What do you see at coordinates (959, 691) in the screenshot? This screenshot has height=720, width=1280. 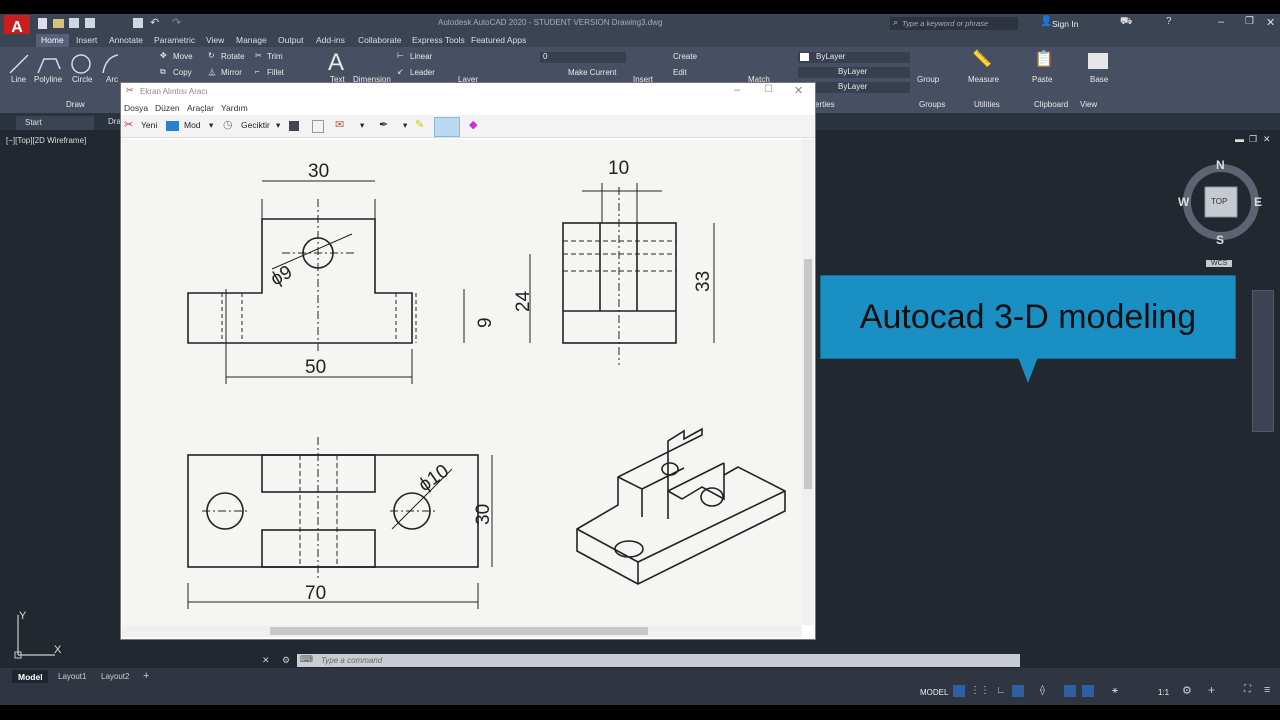 I see `grid-icon` at bounding box center [959, 691].